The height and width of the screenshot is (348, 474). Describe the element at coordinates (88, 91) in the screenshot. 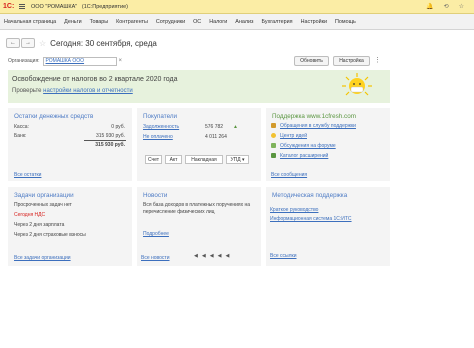

I see `banner-link: настройки налогов и отчетности` at that location.